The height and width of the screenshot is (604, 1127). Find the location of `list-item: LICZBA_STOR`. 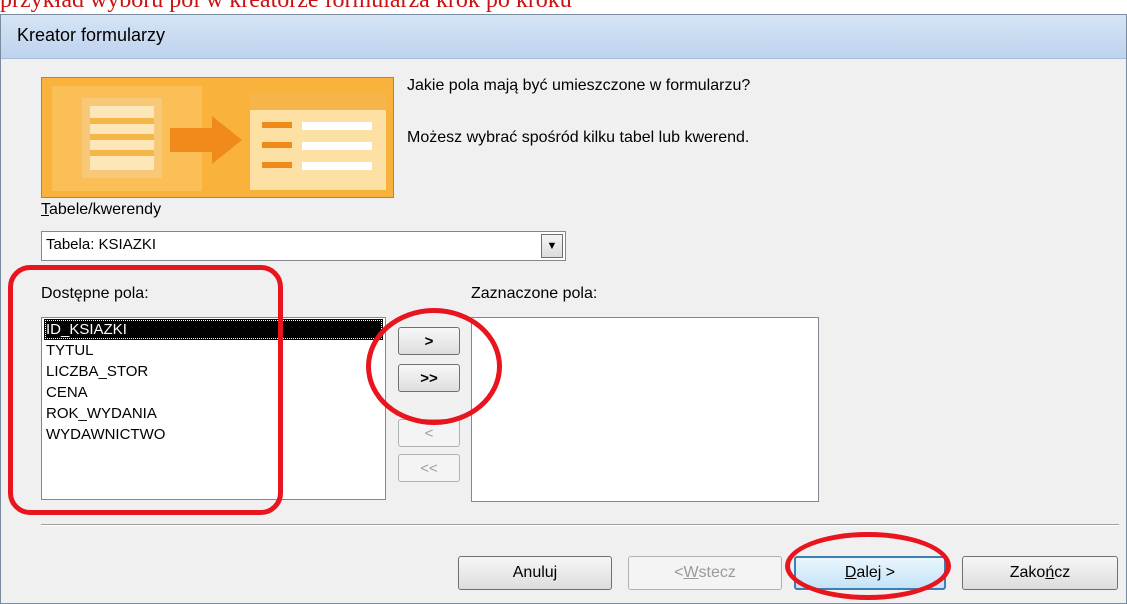

list-item: LICZBA_STOR is located at coordinates (96, 371).